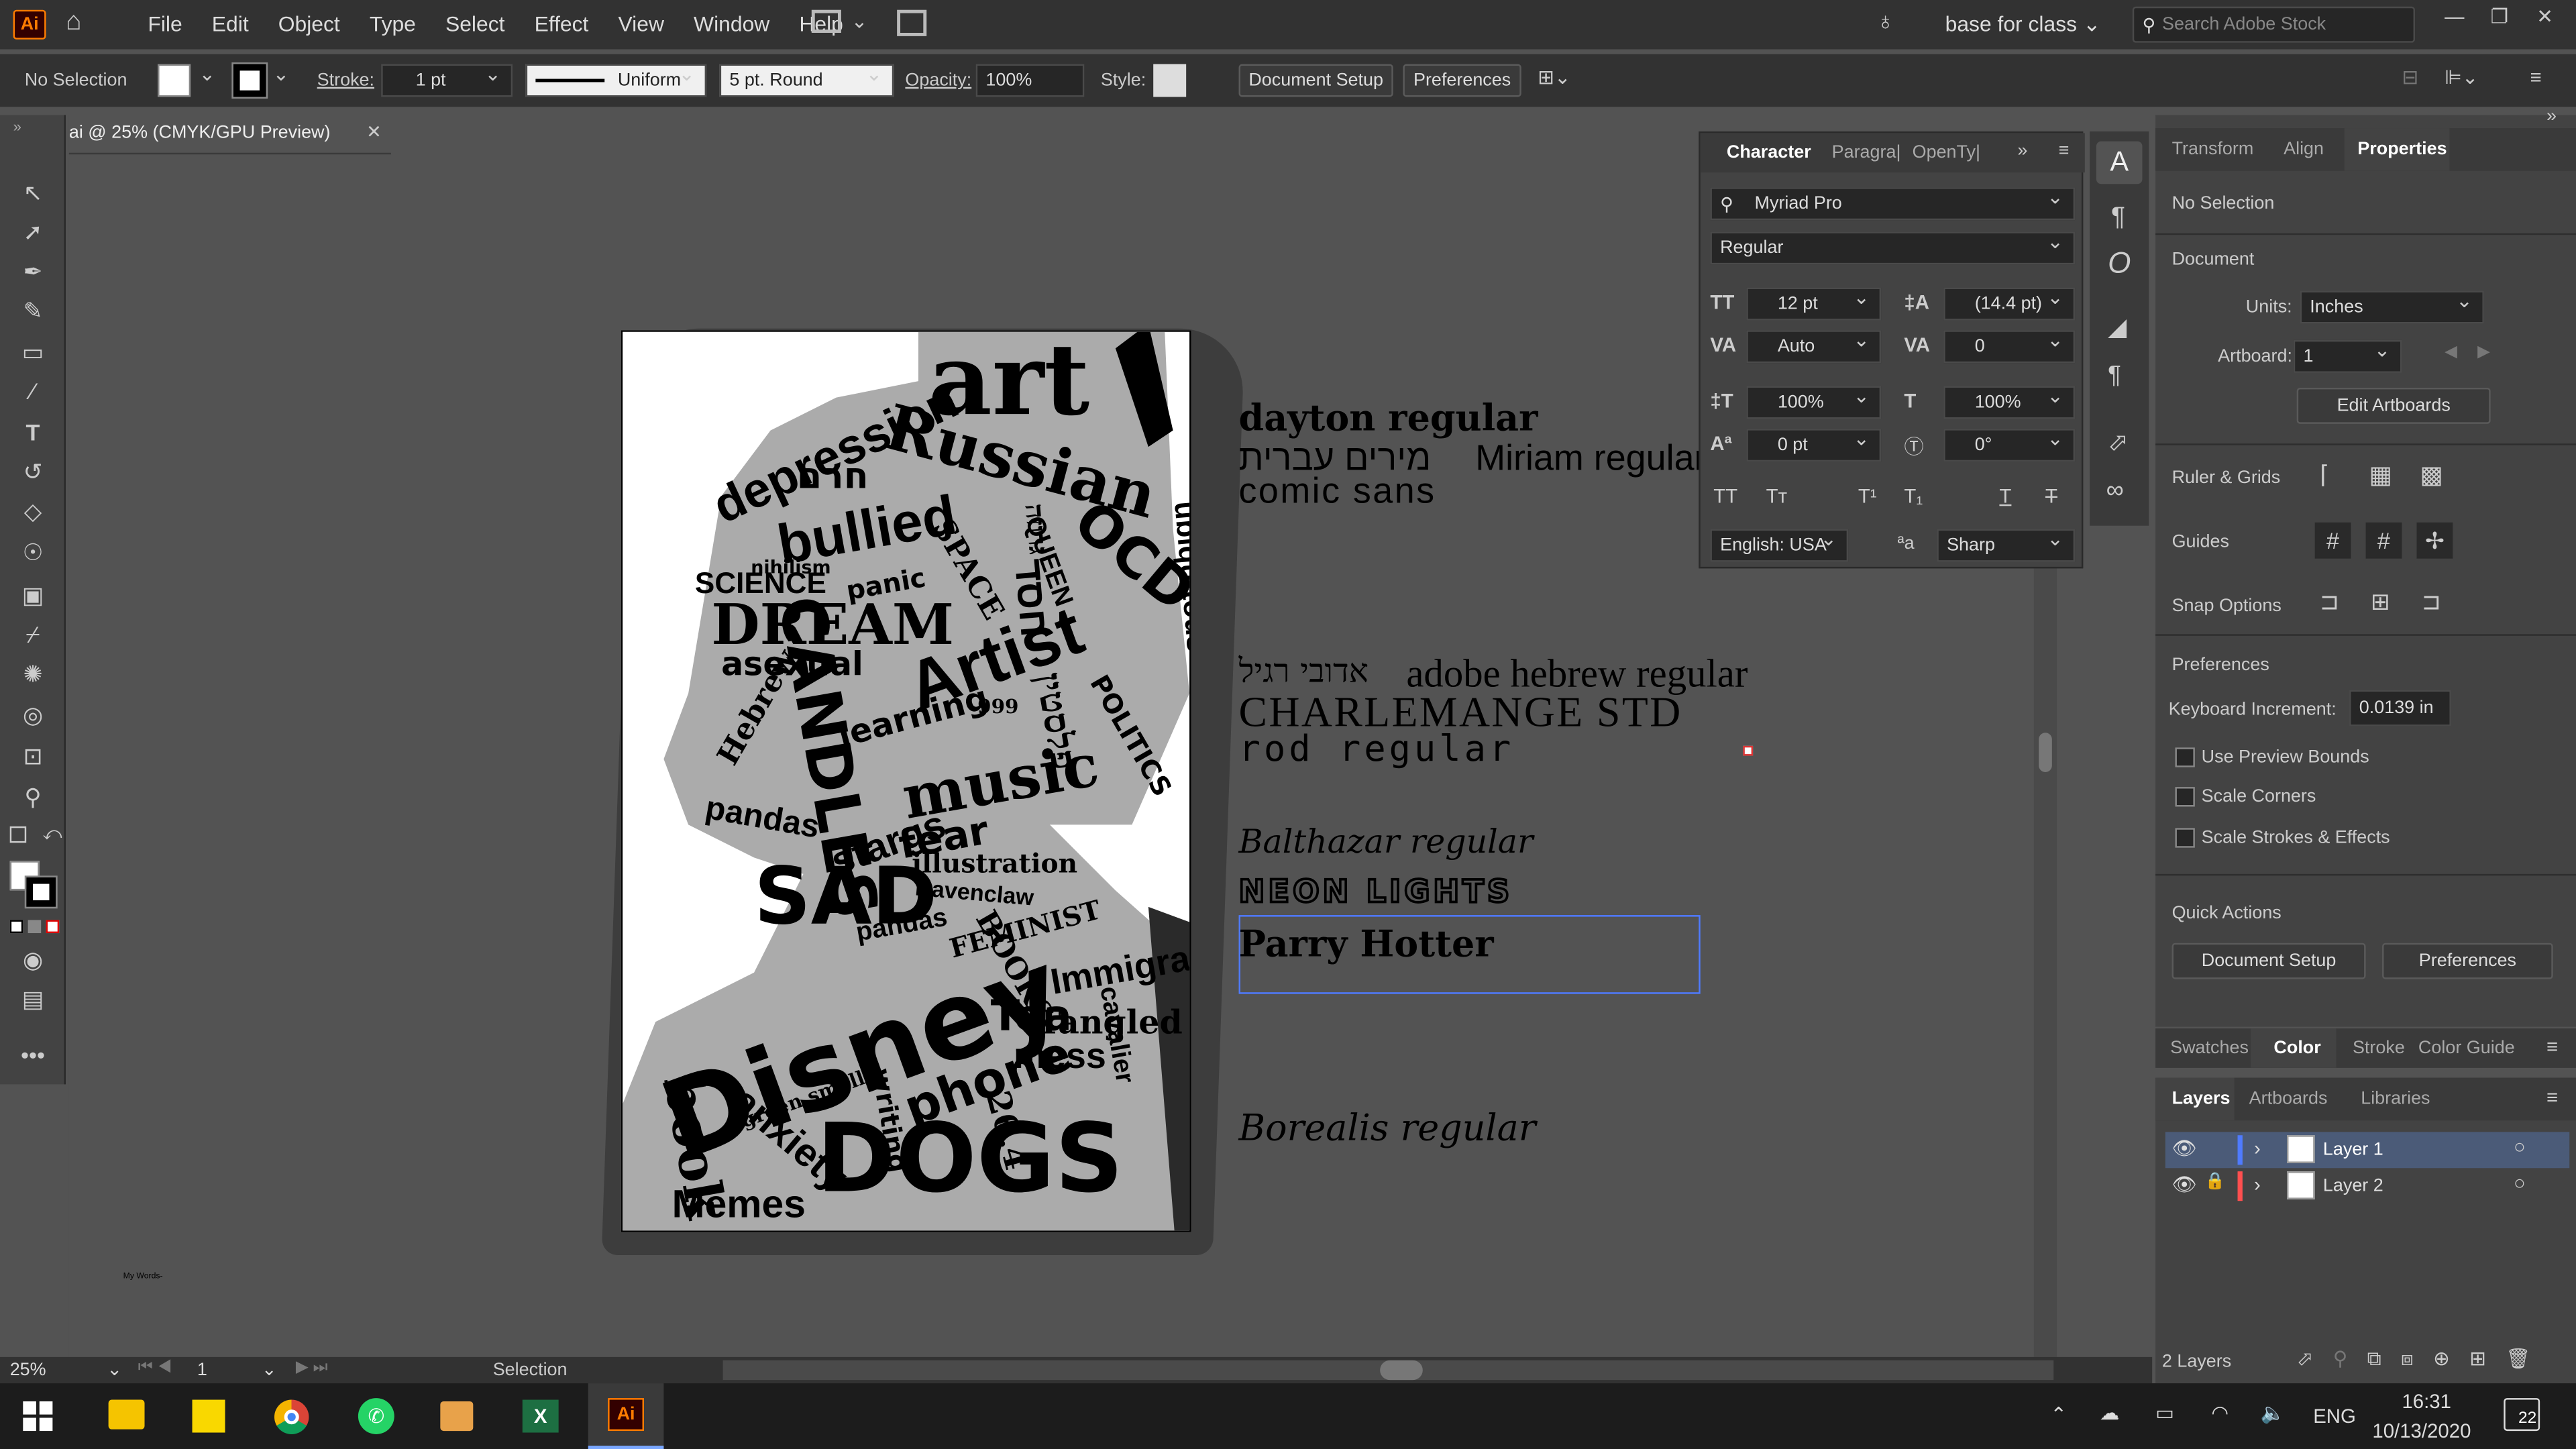 This screenshot has width=2576, height=1449. I want to click on transparency-grid-icon: ▩, so click(2431, 475).